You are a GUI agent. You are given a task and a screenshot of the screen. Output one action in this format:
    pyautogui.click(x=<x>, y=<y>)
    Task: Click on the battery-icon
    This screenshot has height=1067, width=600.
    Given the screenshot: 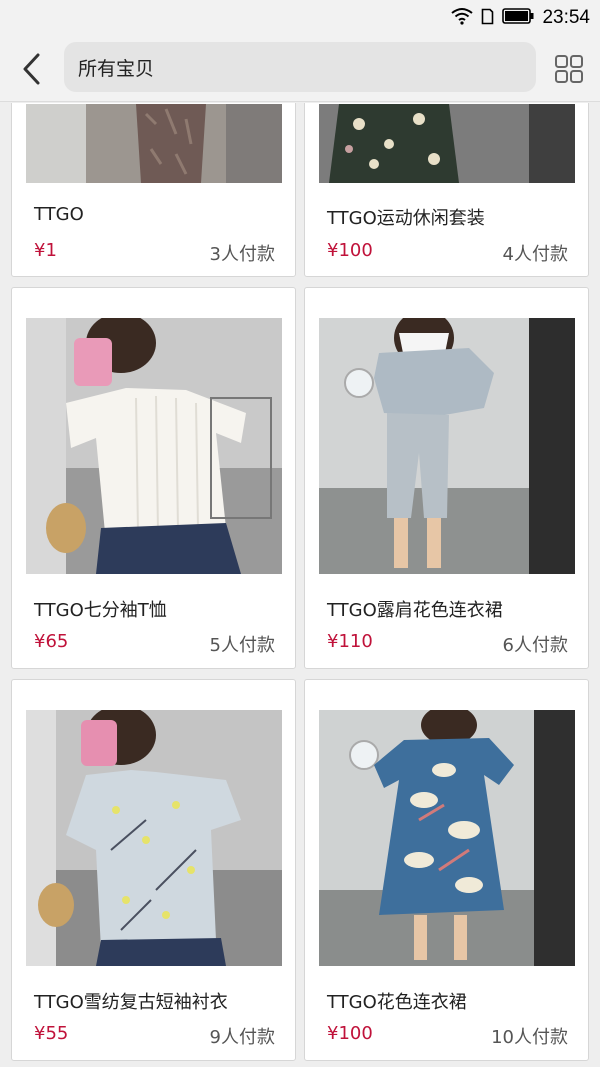 What is the action you would take?
    pyautogui.click(x=518, y=18)
    